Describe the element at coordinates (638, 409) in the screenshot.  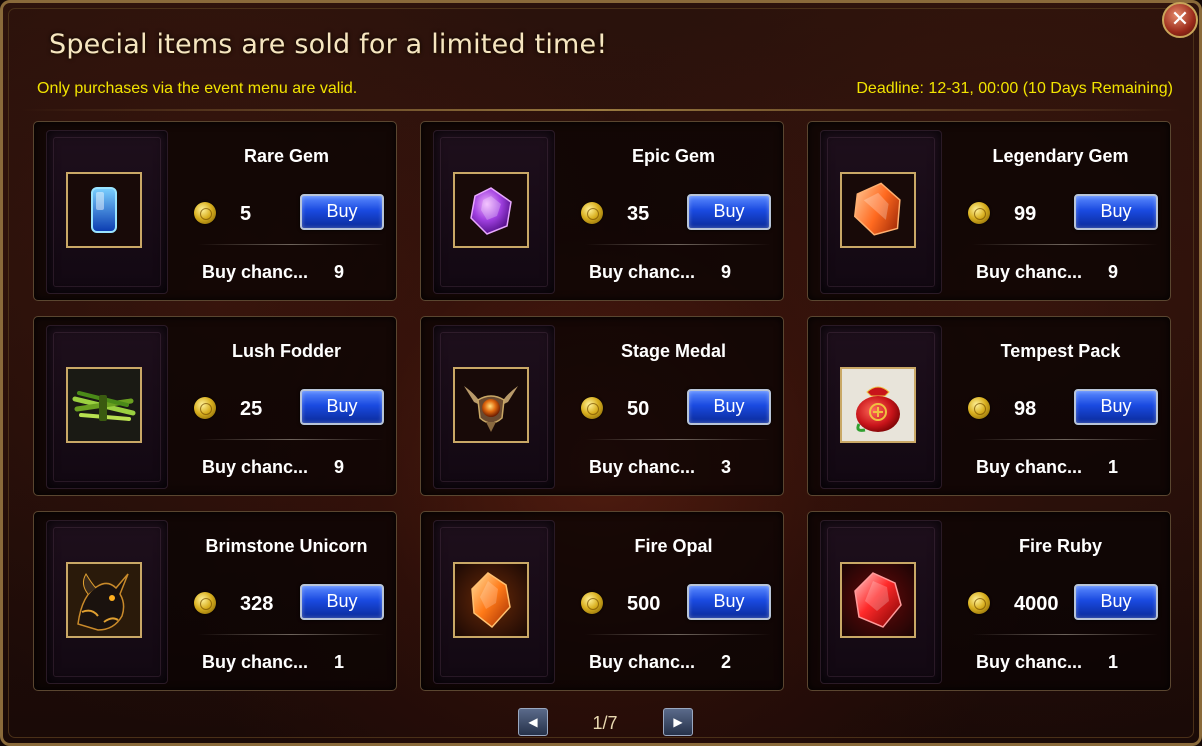
I see `item-price: 50` at that location.